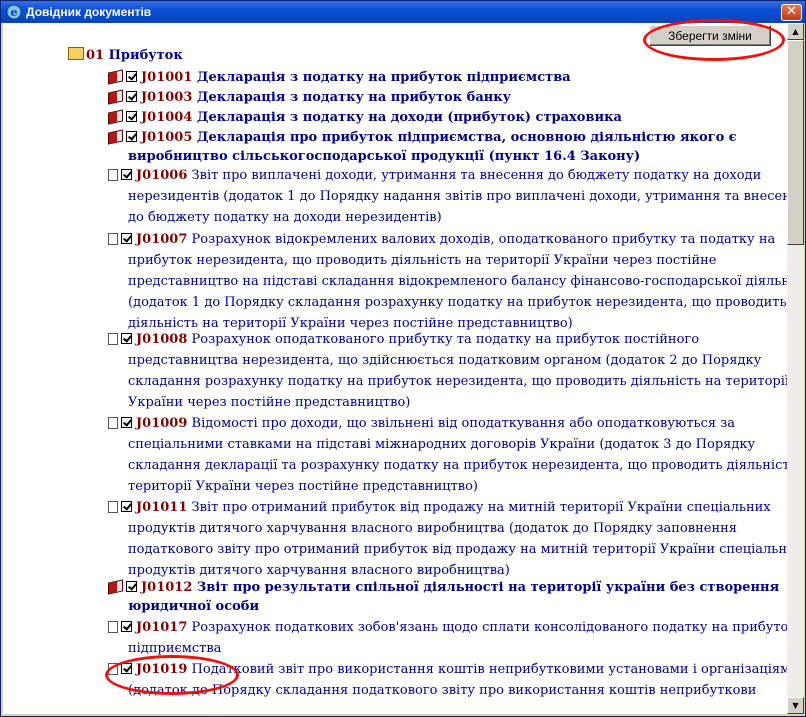 This screenshot has width=806, height=717. What do you see at coordinates (167, 117) in the screenshot?
I see `document-code: J01004` at bounding box center [167, 117].